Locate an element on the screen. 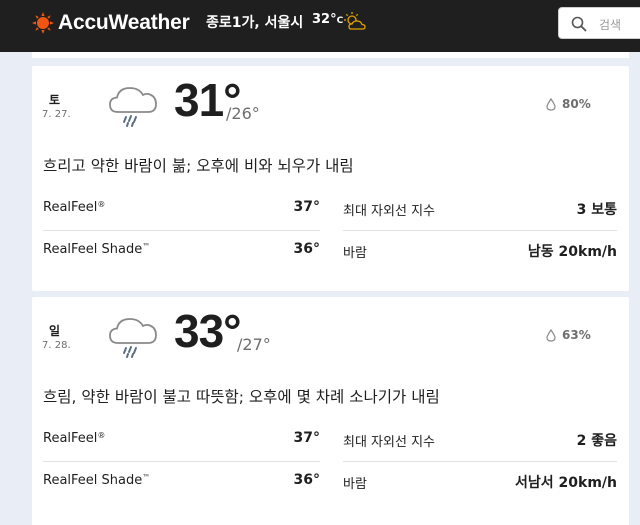  uv-index-value: 3 보통 is located at coordinates (596, 210).